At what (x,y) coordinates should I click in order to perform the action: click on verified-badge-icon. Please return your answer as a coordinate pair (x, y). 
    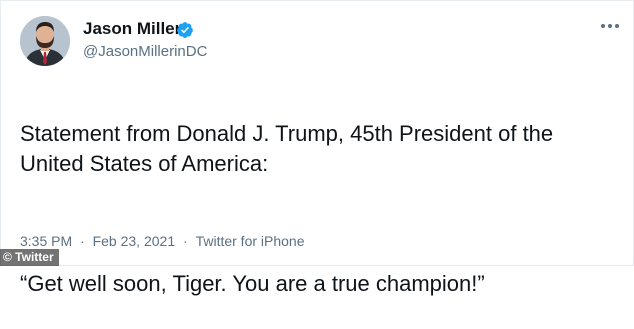
    Looking at the image, I should click on (185, 30).